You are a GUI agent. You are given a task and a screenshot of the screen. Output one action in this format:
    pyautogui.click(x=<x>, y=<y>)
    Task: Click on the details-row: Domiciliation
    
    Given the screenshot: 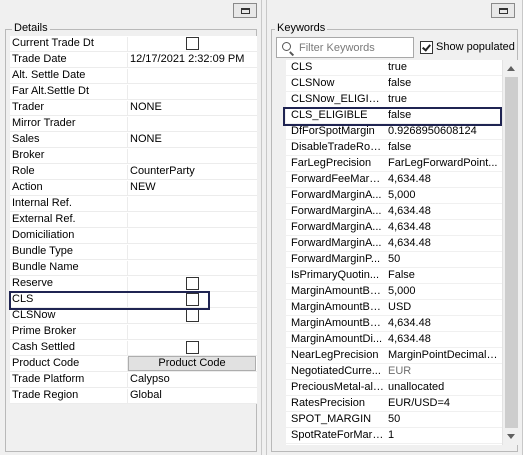 What is the action you would take?
    pyautogui.click(x=133, y=236)
    